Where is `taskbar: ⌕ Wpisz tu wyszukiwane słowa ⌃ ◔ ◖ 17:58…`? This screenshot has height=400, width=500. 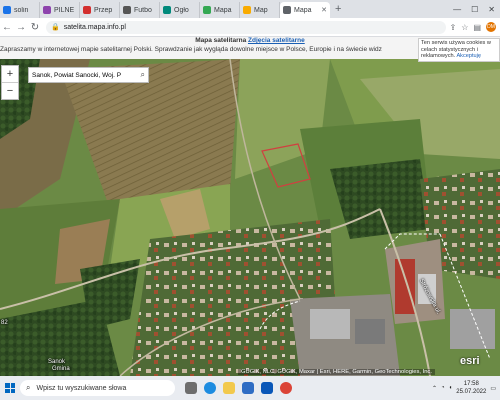
taskbar: ⌕ Wpisz tu wyszukiwane słowa ⌃ ◔ ◖ 17:58… is located at coordinates (250, 388).